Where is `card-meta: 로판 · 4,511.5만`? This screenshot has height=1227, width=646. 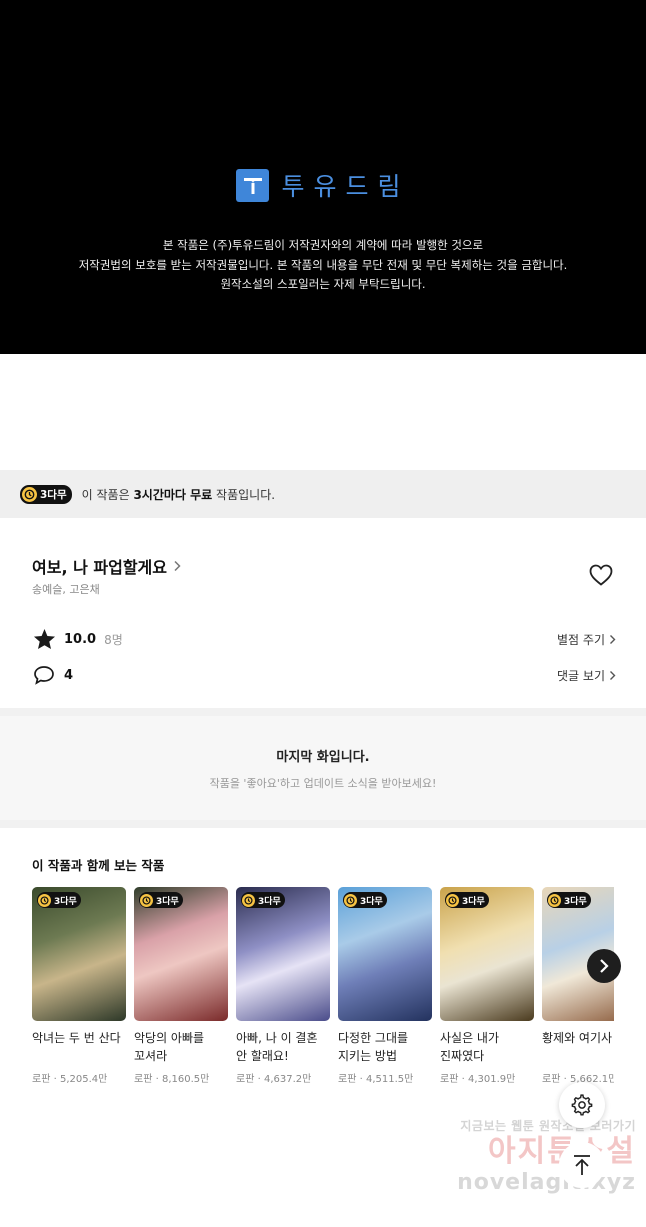 card-meta: 로판 · 4,511.5만 is located at coordinates (376, 1079).